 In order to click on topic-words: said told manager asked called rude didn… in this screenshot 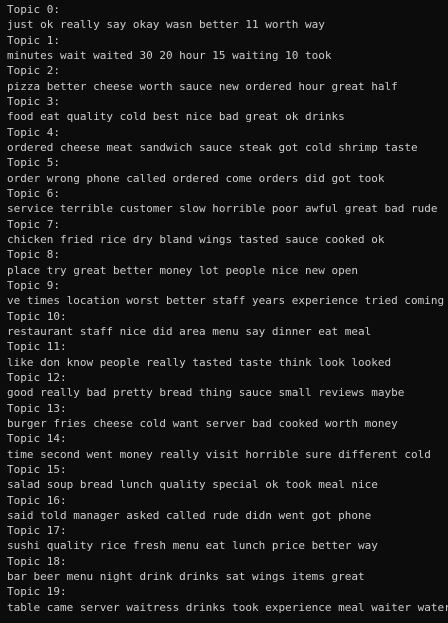, I will do `click(189, 515)`.